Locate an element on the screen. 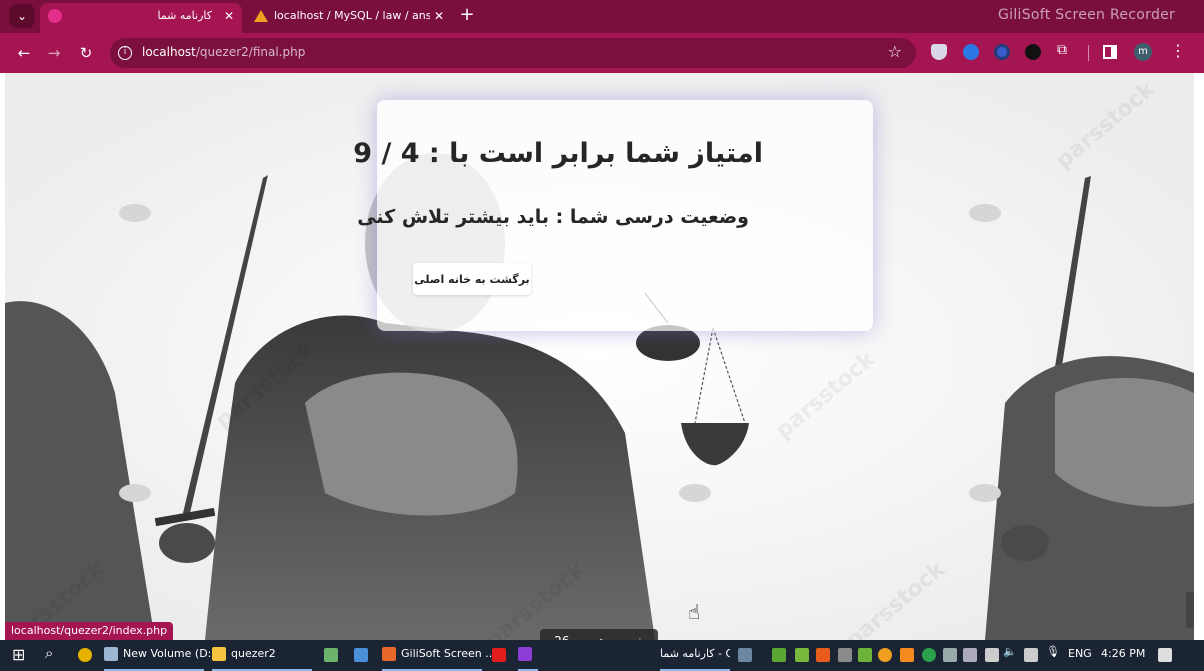 This screenshot has height=671, width=1204. bookmark-star-icon: ☆ is located at coordinates (895, 51).